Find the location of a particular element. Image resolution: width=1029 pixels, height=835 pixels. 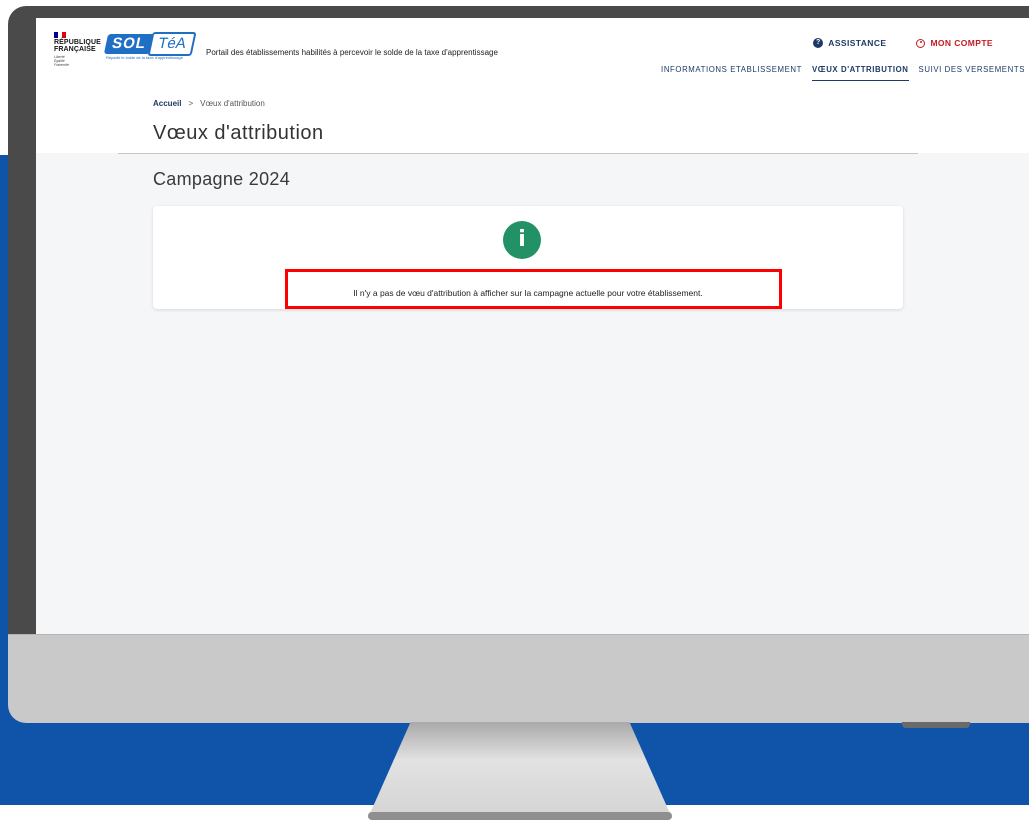

rf-line2: FRANÇAISE is located at coordinates (75, 49).